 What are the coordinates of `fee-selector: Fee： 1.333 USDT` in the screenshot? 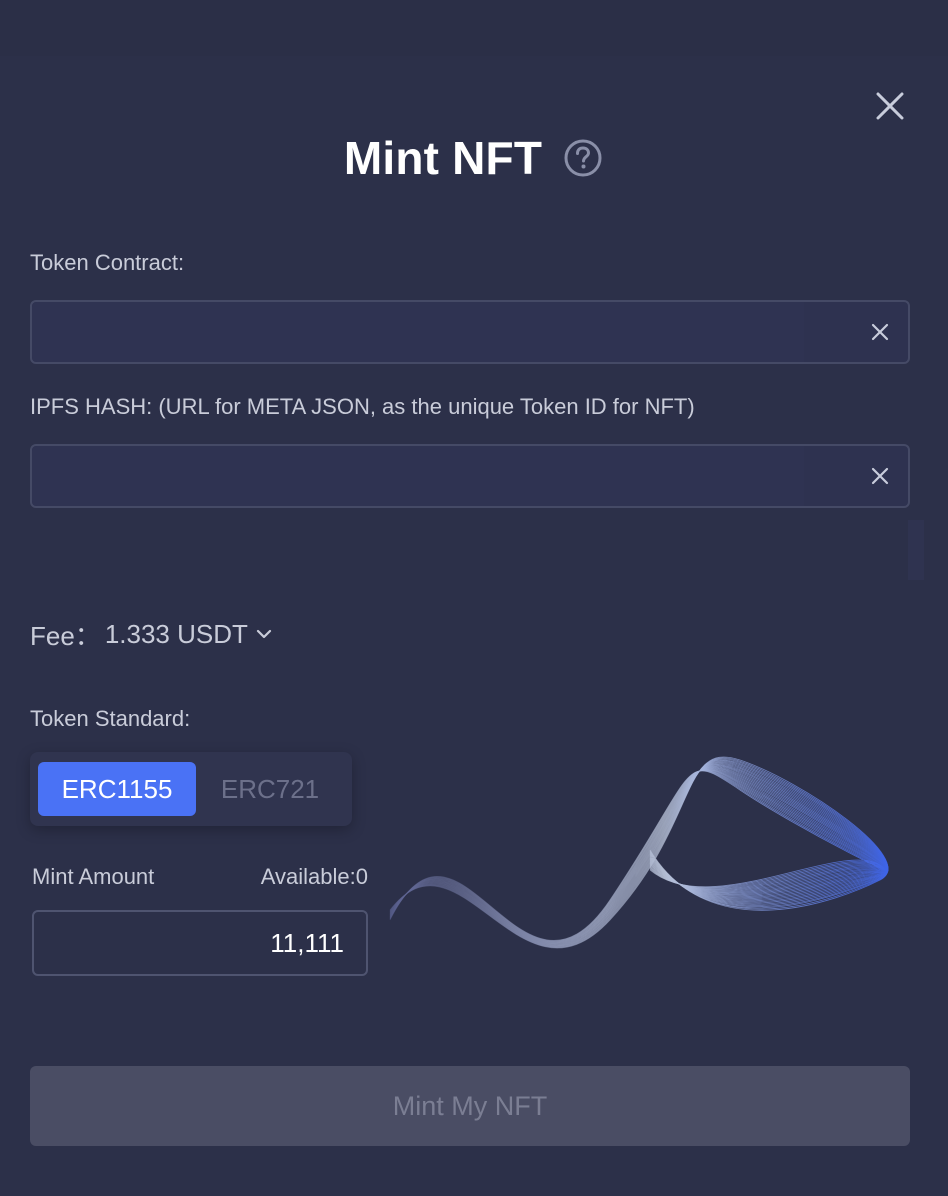 It's located at (152, 634).